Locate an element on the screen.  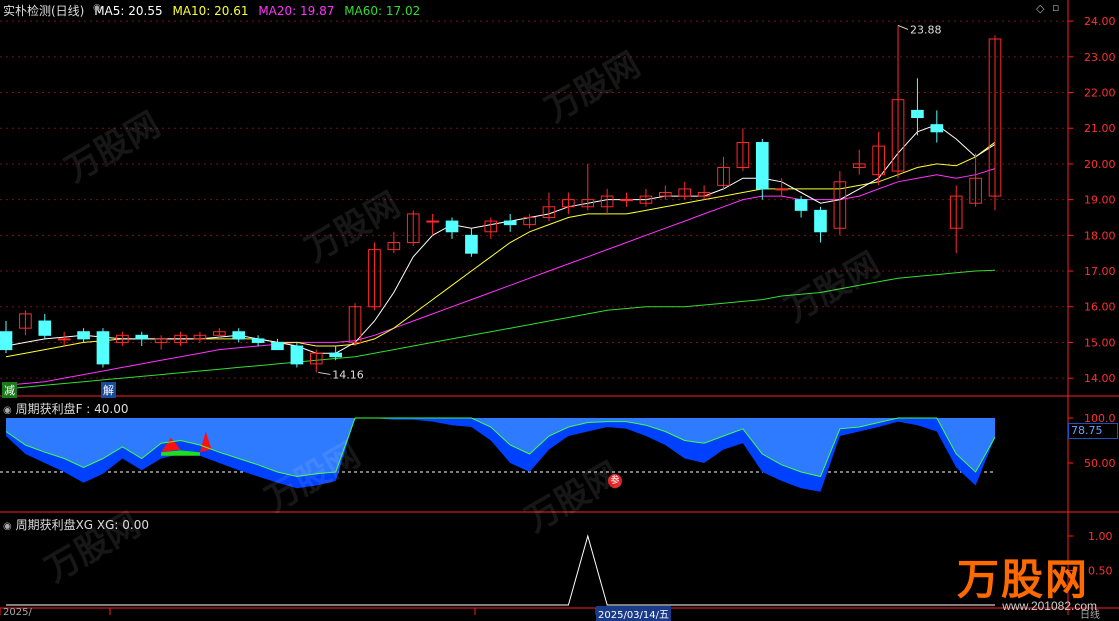
profit-tick-label: 50.00 is located at coordinates (1100, 463).